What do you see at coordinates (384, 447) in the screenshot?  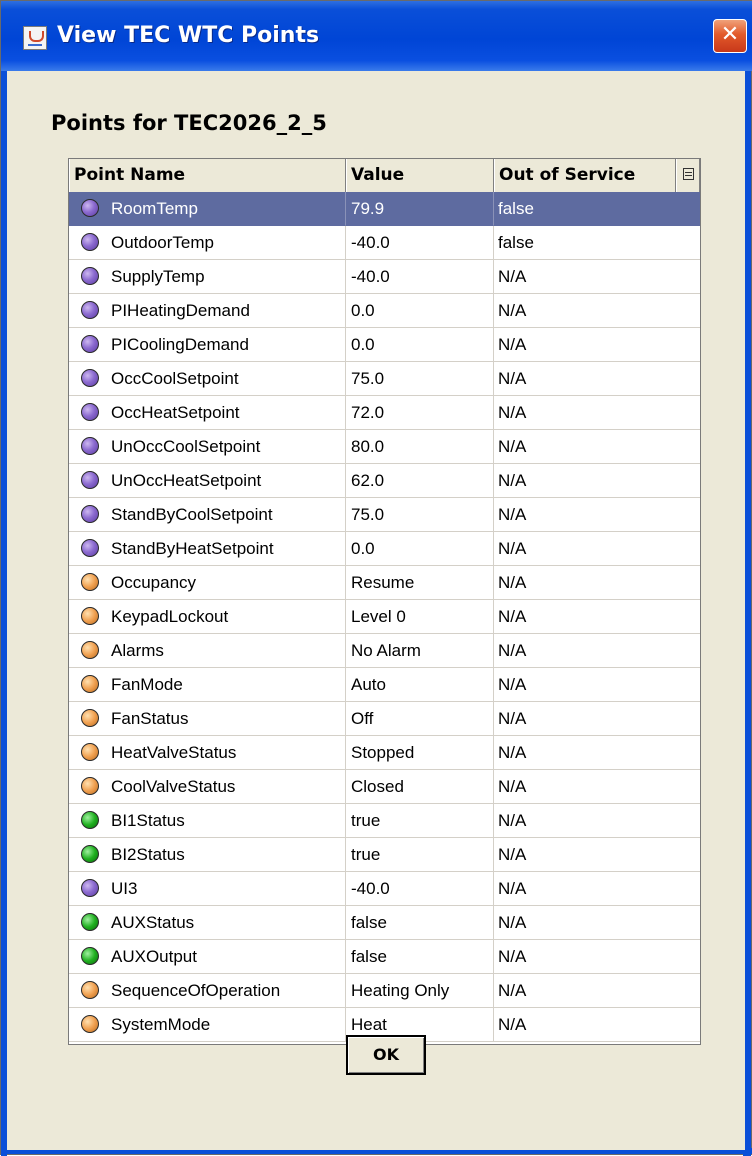 I see `table-row: UnOccCoolSetpoint 80.0 N/A` at bounding box center [384, 447].